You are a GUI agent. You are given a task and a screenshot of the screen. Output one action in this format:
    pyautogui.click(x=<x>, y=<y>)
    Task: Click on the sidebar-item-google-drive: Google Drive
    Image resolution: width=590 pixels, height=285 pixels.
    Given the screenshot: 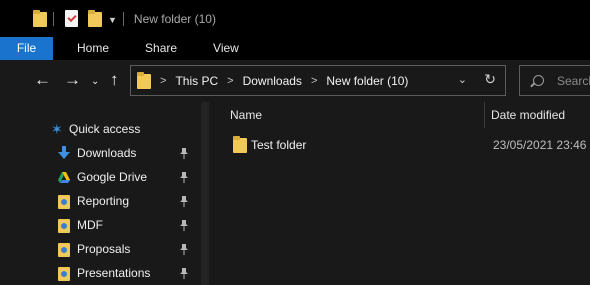 What is the action you would take?
    pyautogui.click(x=100, y=178)
    